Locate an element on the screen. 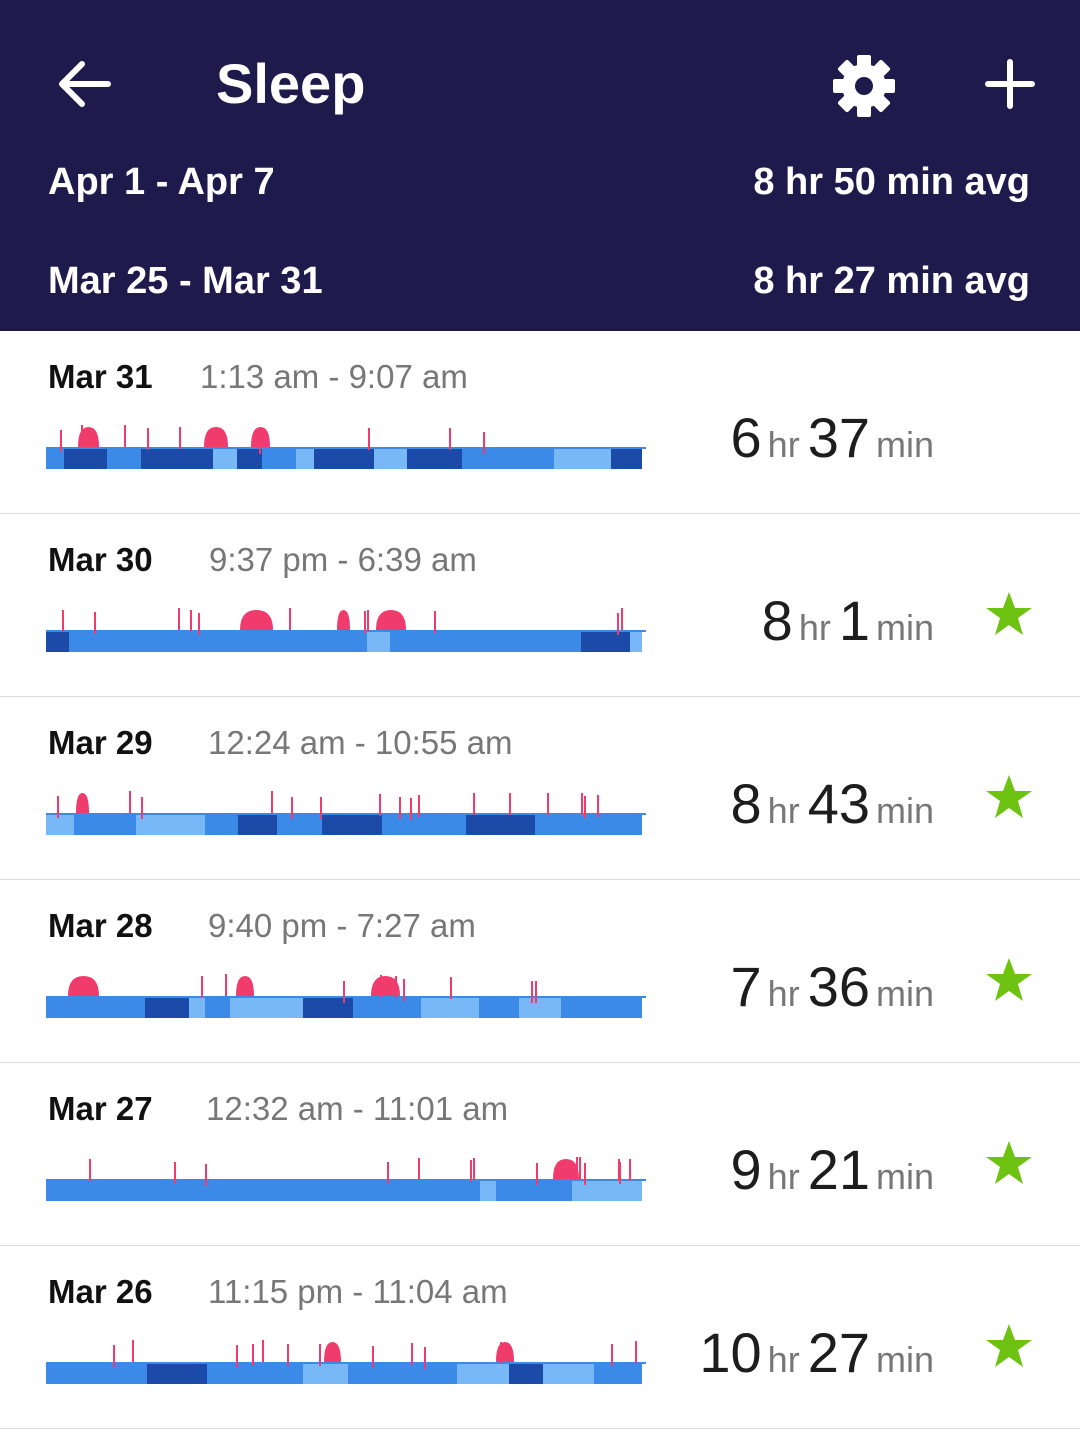  sleep-log-row: Mar 30 9:37 pm - 6:39 am 8 hr 1 min is located at coordinates (540, 605).